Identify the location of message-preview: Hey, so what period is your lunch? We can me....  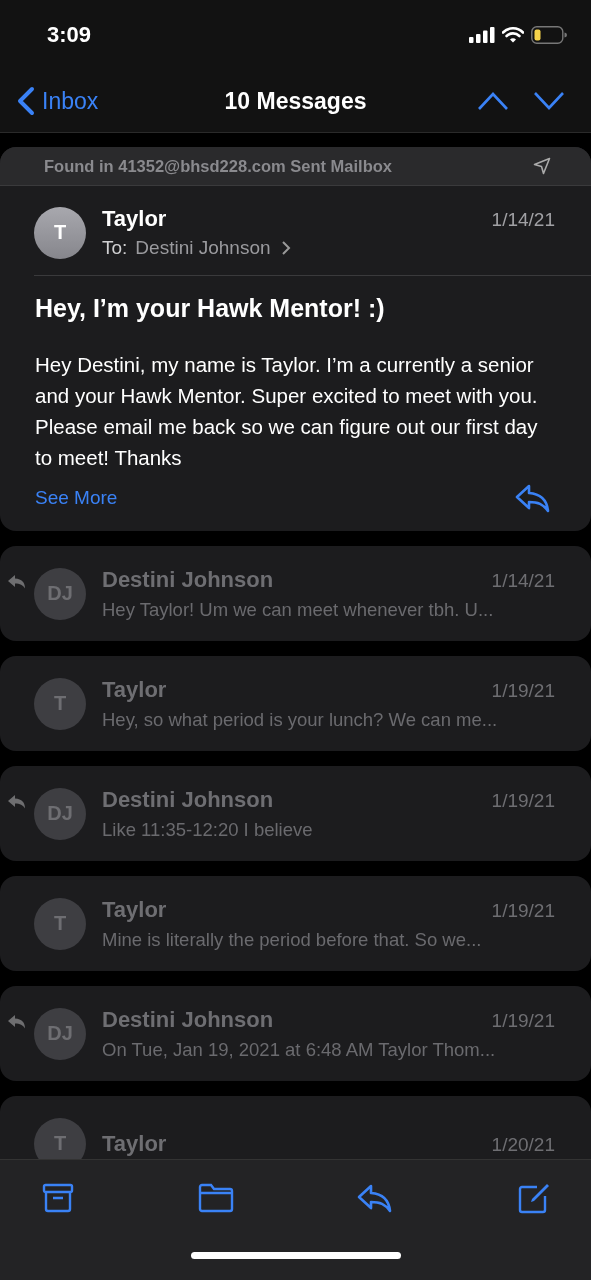
(300, 719).